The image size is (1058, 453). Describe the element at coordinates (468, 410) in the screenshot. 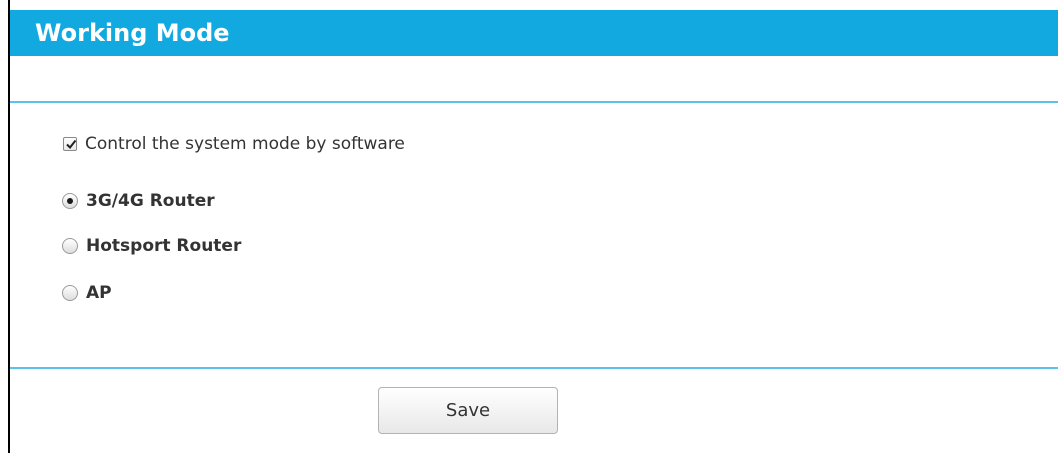

I see `save-button: Save` at that location.